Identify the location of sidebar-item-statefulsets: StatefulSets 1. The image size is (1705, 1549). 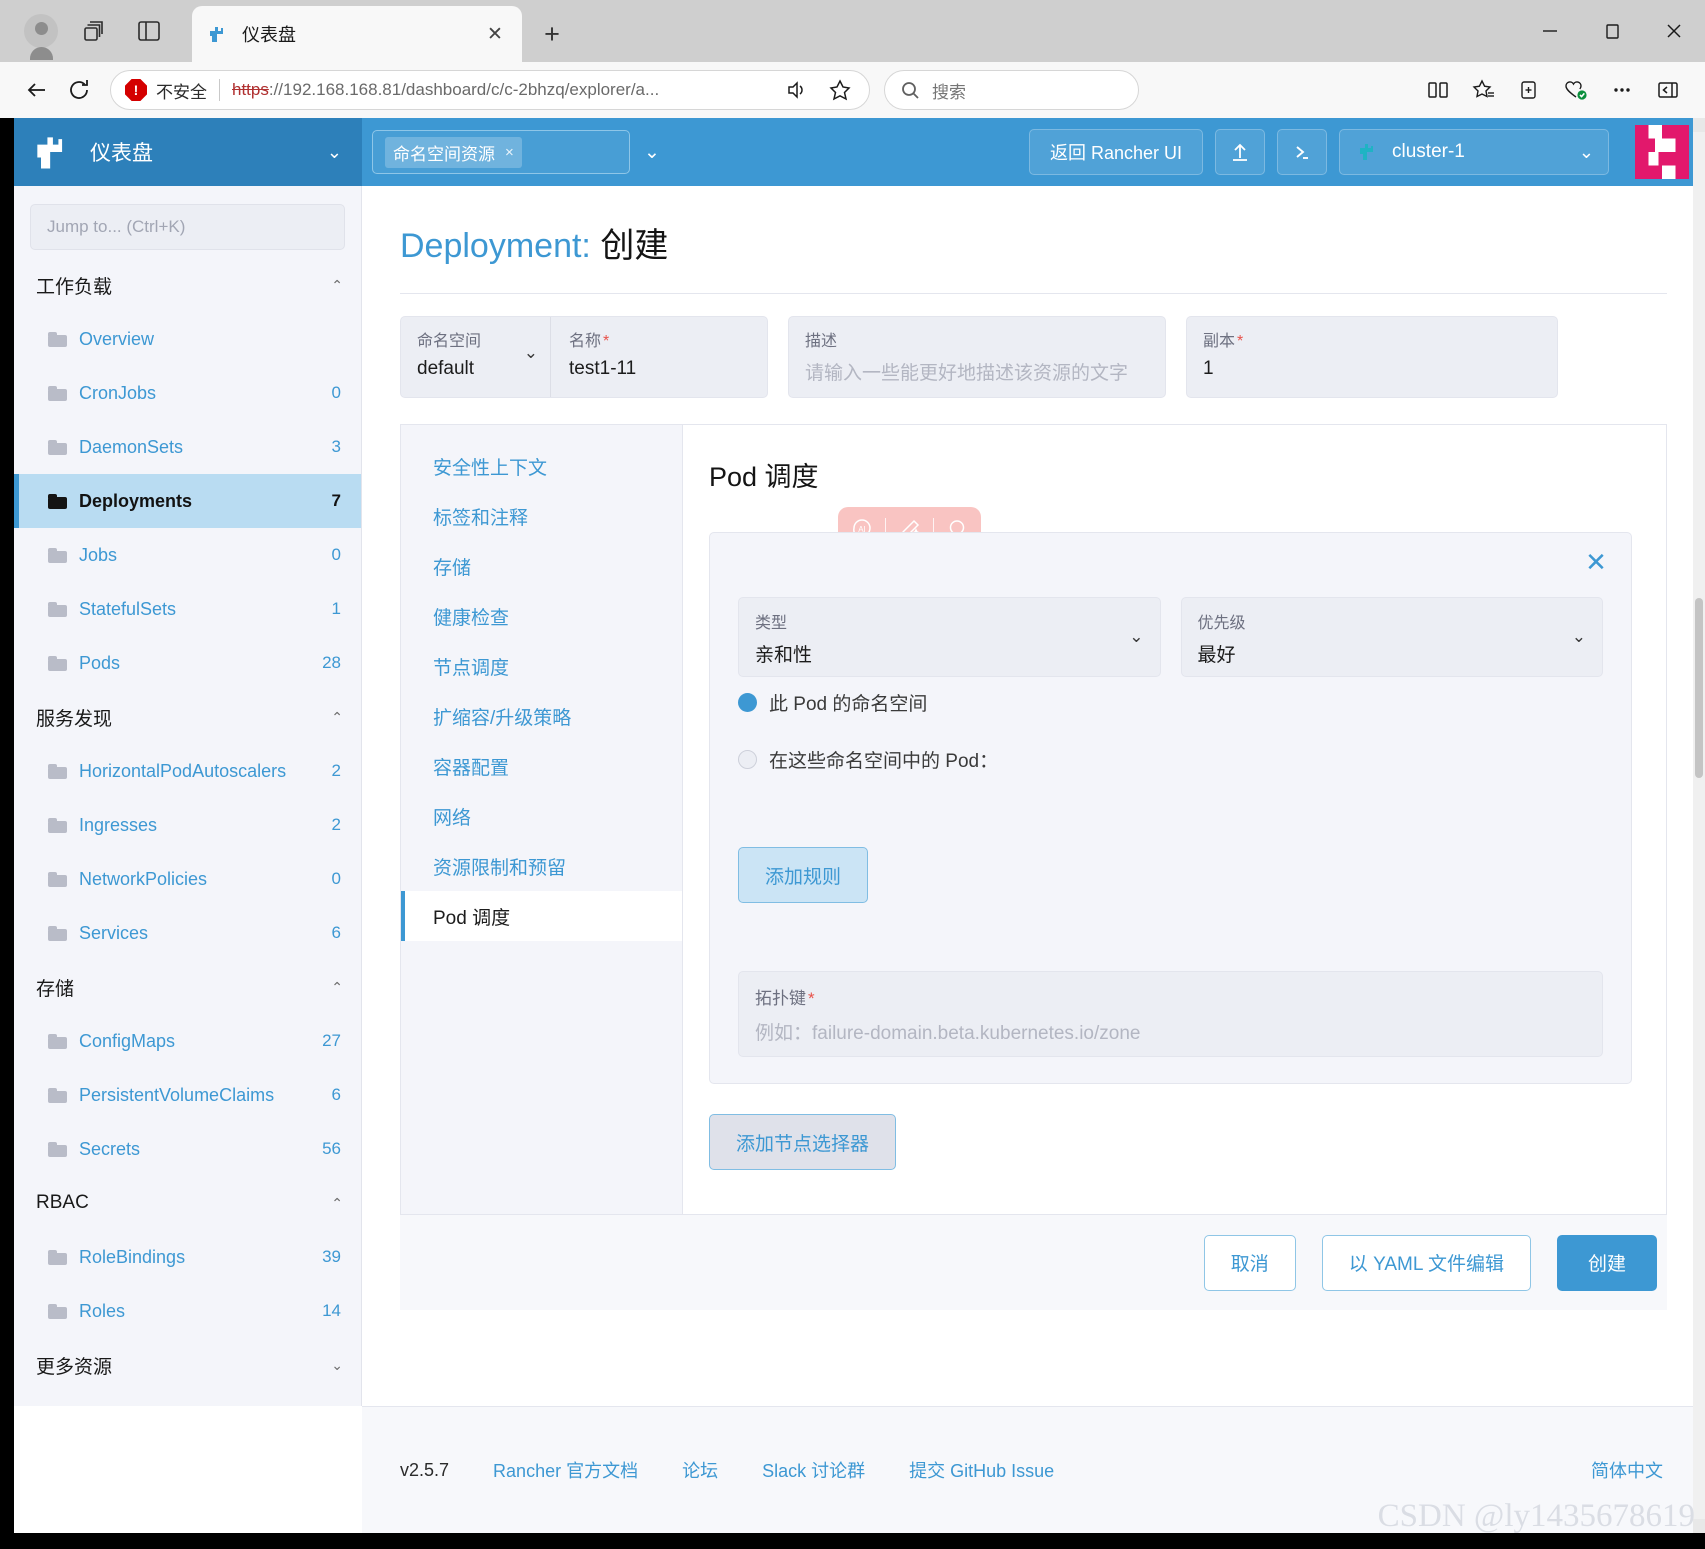
(187, 609).